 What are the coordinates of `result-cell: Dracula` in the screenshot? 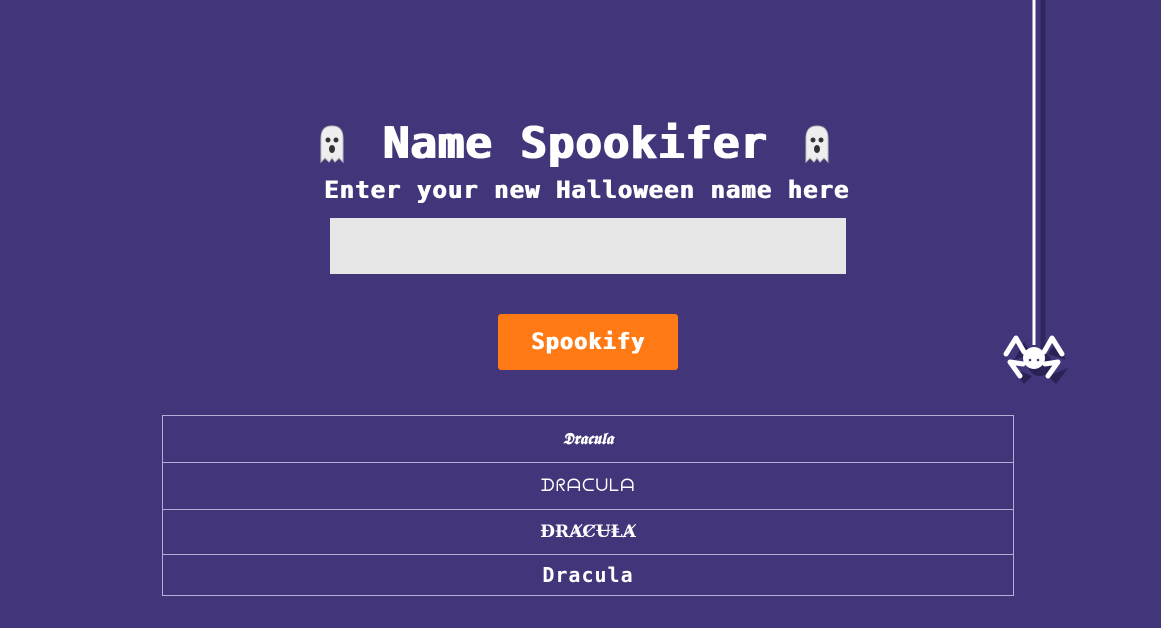 It's located at (588, 575).